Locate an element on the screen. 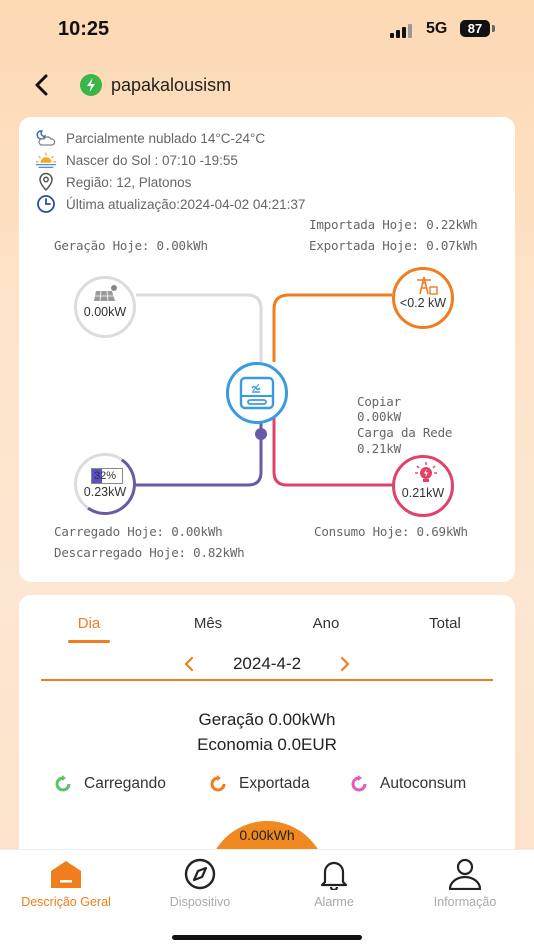 This screenshot has width=534, height=951. chevron-left-icon is located at coordinates (41, 85).